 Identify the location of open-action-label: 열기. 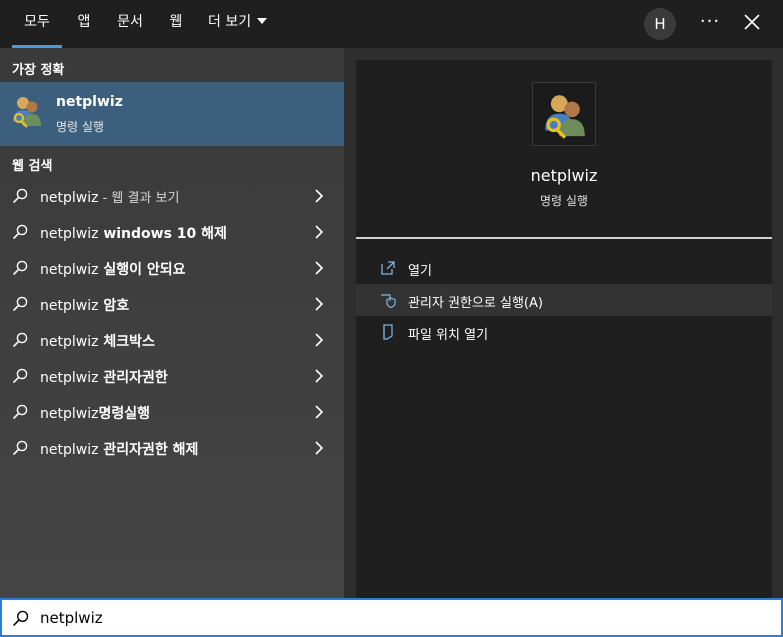
(420, 271).